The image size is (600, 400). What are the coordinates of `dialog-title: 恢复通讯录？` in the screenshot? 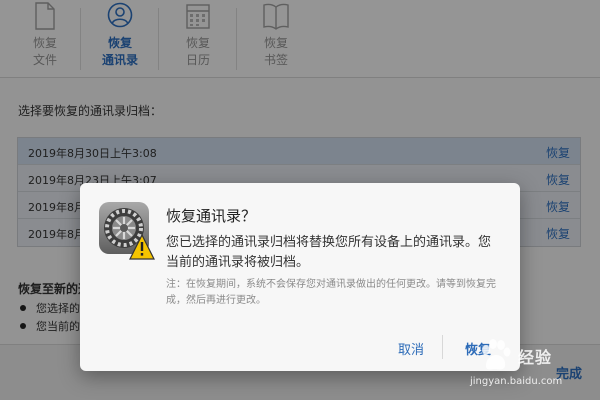 It's located at (211, 216).